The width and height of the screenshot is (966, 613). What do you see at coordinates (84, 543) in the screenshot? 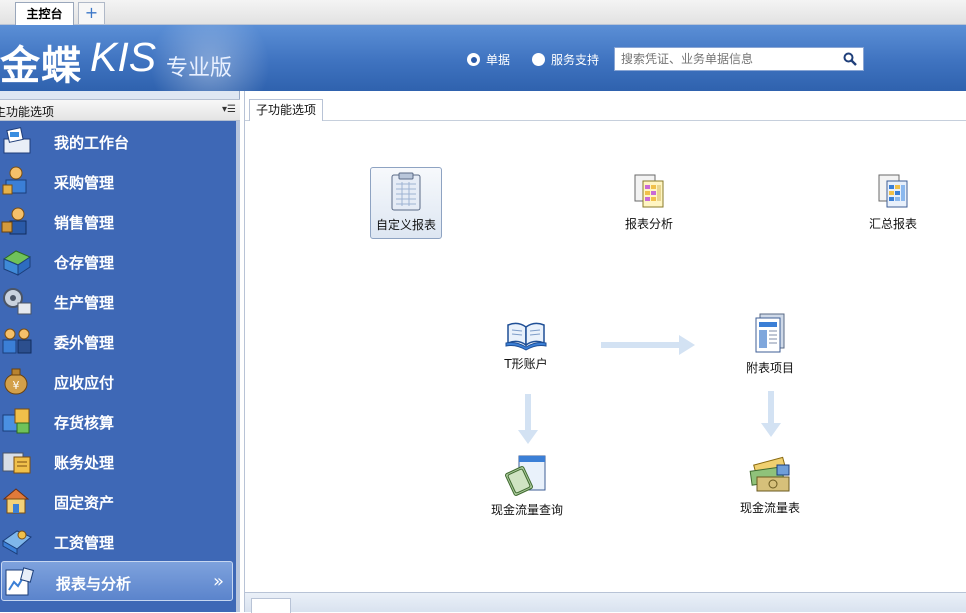
I see `sidebar-item-label: 工资管理` at bounding box center [84, 543].